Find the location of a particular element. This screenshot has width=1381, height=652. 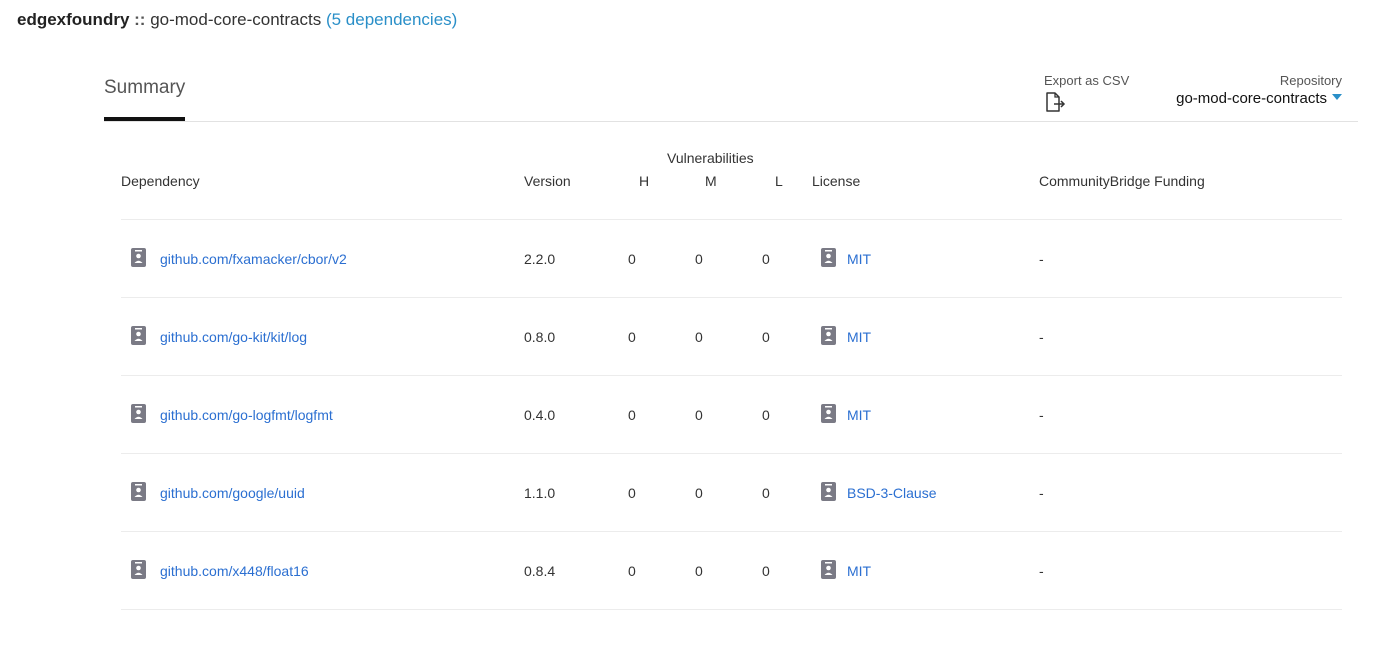

repository-dropdown: go-mod-core-contracts is located at coordinates (1259, 98).